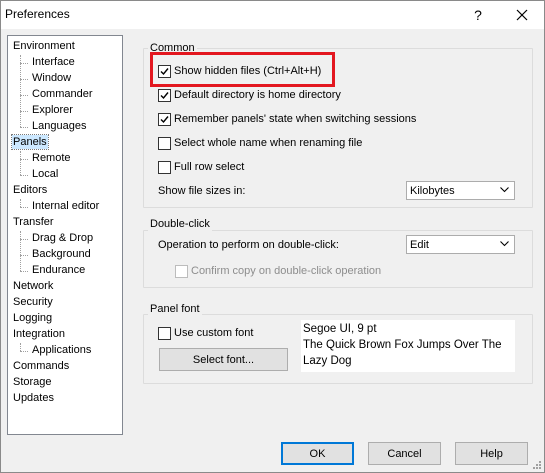 The height and width of the screenshot is (473, 545). I want to click on tree-item-editors: Editors, so click(30, 190).